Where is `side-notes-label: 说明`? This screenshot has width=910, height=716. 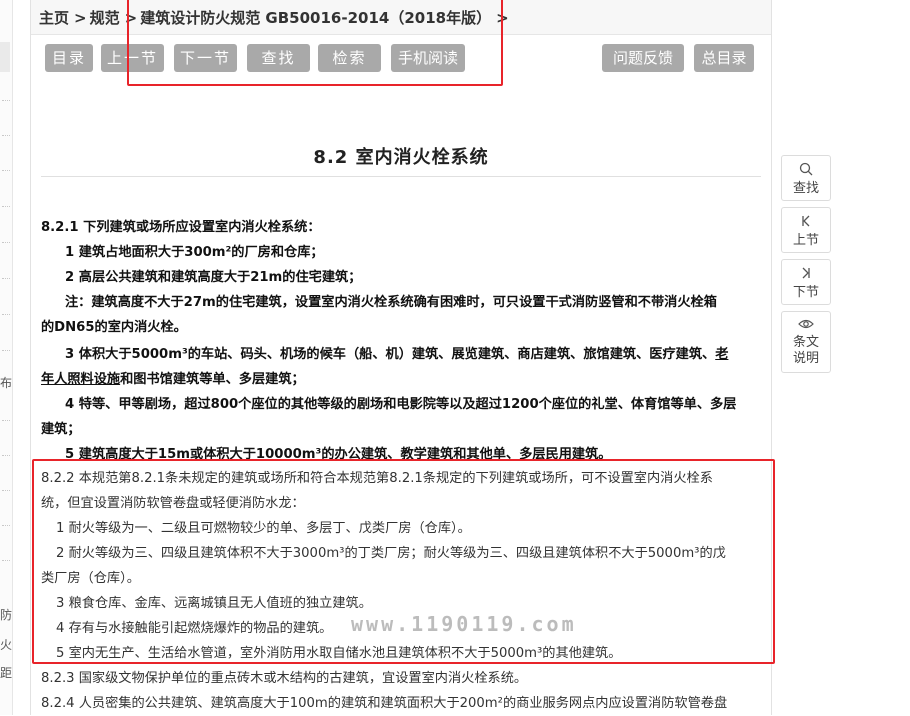
side-notes-label: 说明 is located at coordinates (805, 358).